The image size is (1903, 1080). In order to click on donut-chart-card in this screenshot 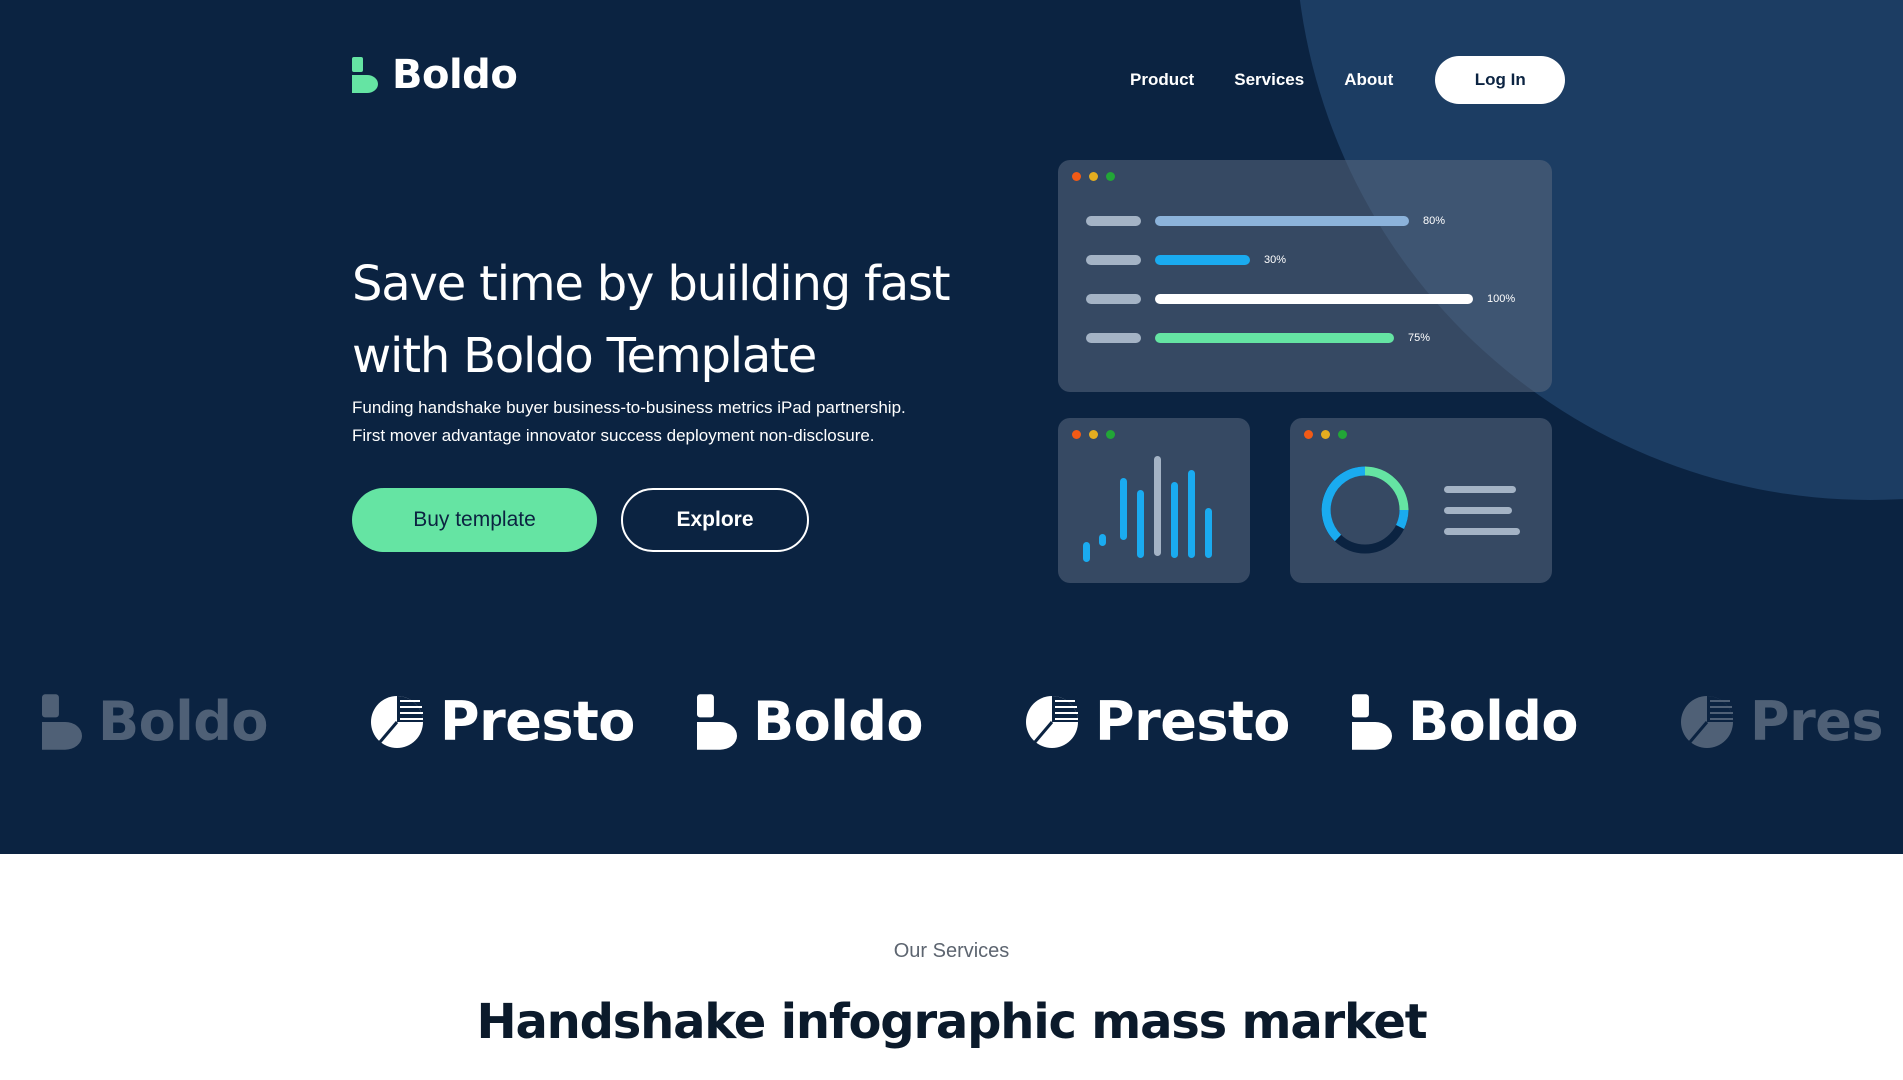, I will do `click(1421, 500)`.